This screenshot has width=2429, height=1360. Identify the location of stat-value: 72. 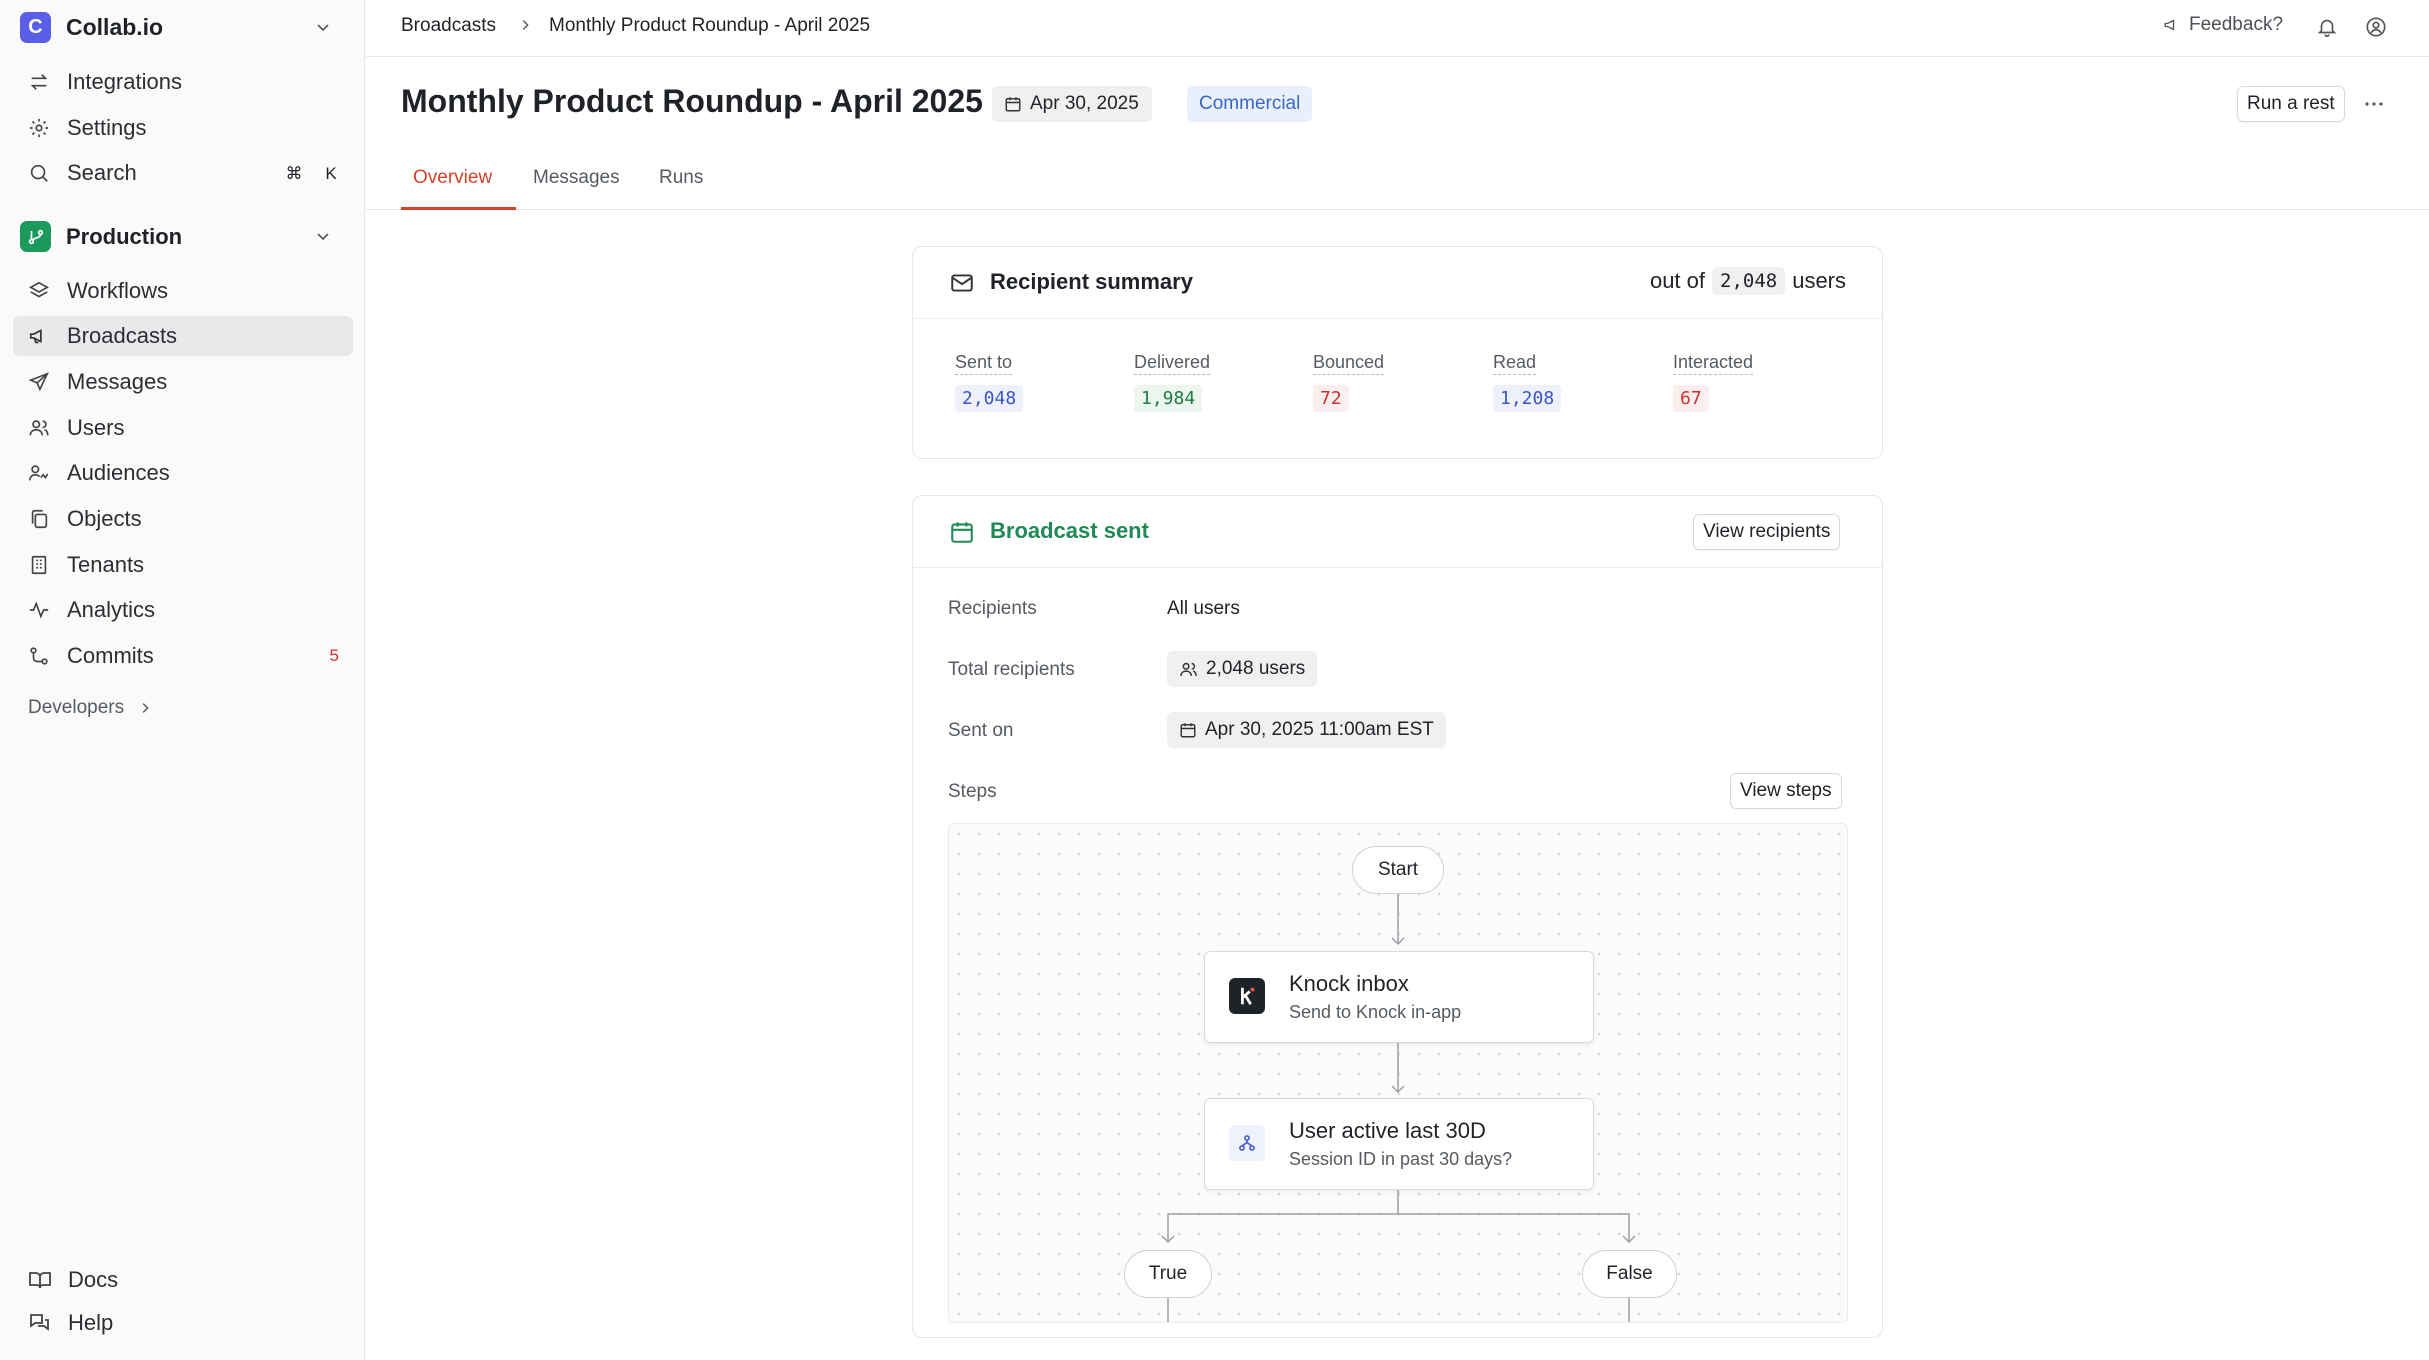
(1331, 398).